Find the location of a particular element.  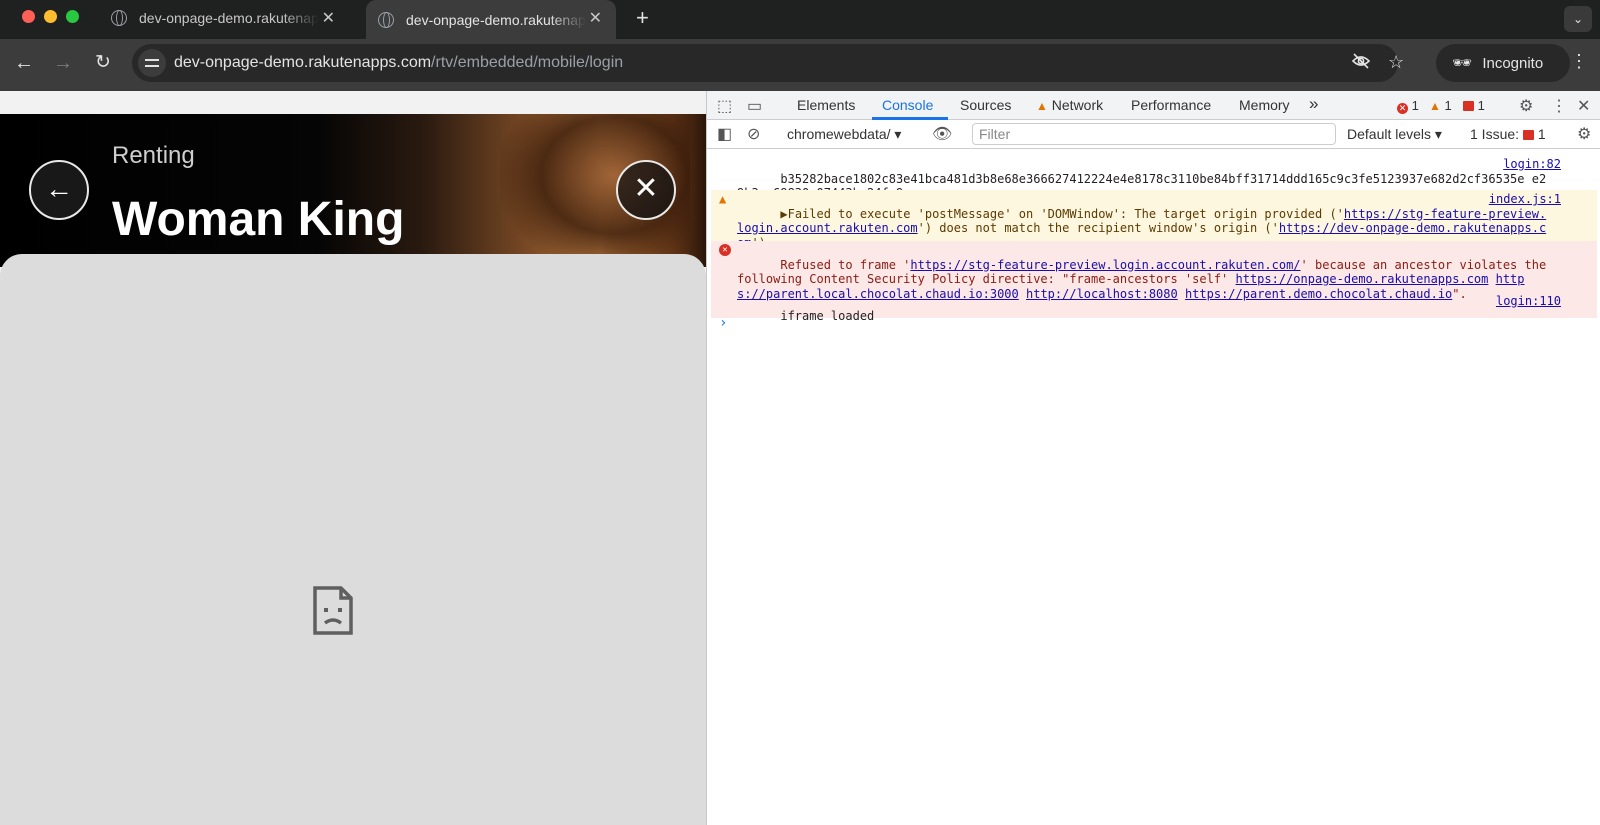

sad-page-icon is located at coordinates (333, 610).